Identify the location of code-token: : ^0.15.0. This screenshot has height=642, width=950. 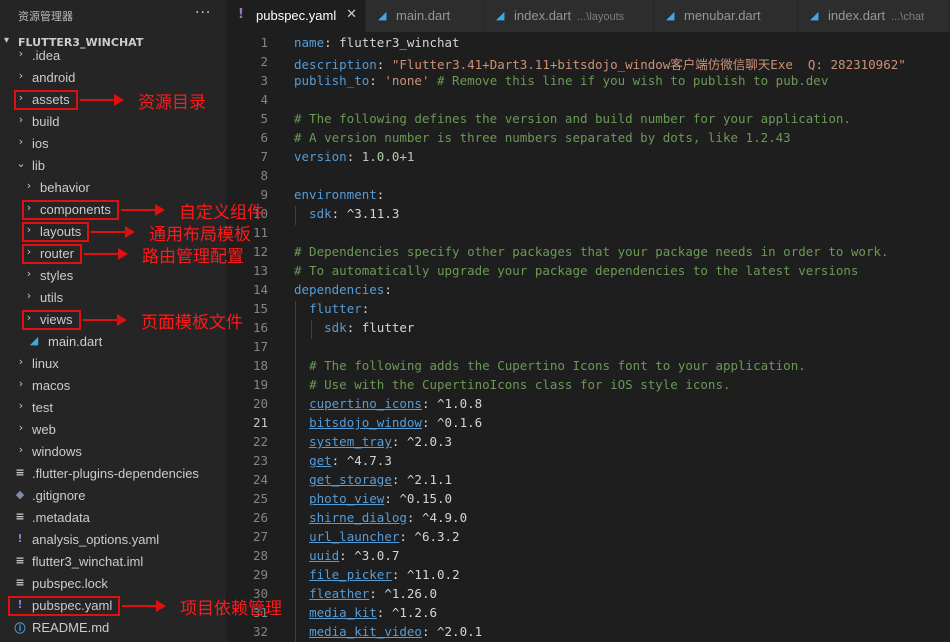
(418, 498).